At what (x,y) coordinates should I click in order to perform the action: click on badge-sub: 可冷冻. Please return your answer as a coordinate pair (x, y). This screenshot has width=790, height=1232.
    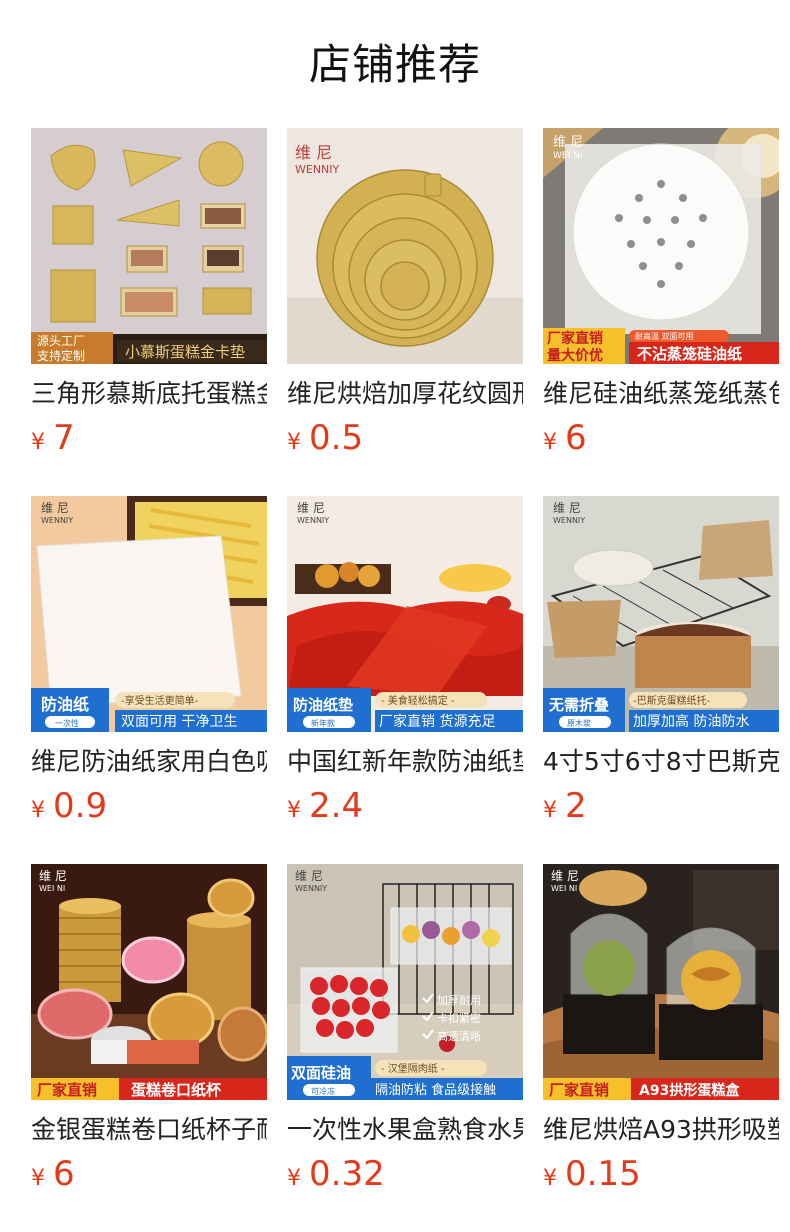
    Looking at the image, I should click on (323, 1091).